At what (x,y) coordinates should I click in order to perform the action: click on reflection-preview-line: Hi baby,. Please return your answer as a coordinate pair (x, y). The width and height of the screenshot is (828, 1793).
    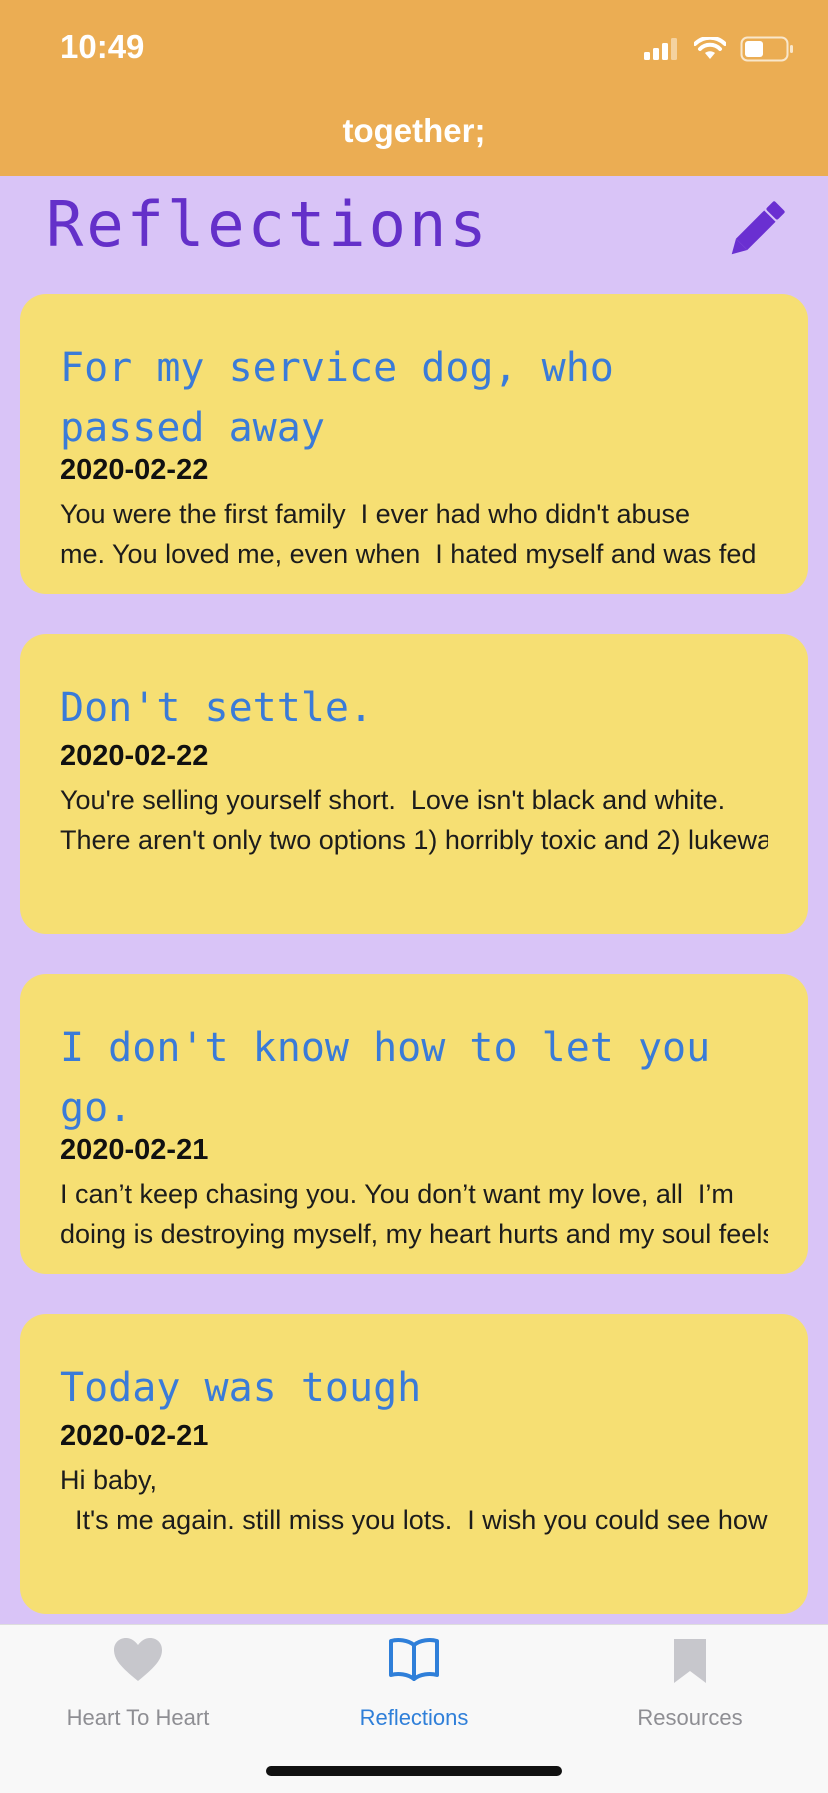
    Looking at the image, I should click on (109, 1480).